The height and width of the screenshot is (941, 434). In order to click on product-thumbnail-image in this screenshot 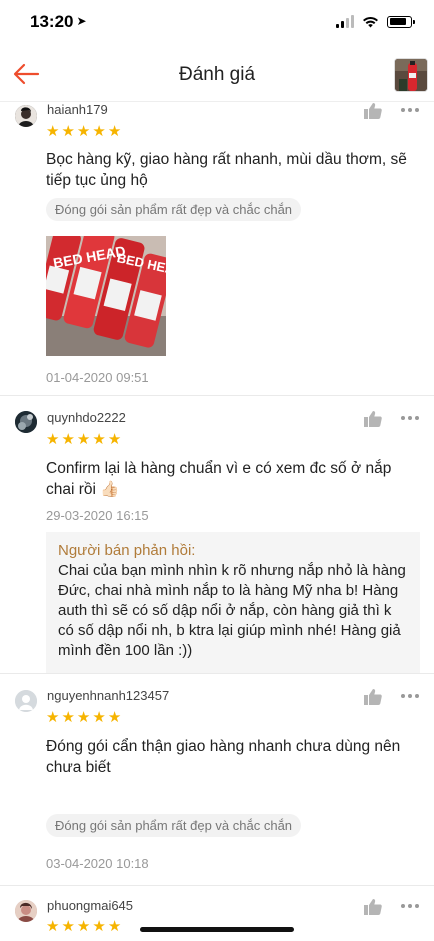, I will do `click(411, 75)`.